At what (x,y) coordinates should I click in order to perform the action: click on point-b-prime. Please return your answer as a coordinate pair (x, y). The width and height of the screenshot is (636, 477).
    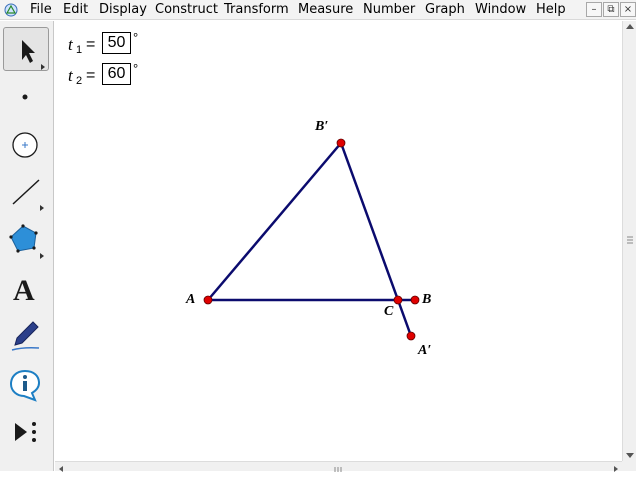
    Looking at the image, I should click on (341, 143).